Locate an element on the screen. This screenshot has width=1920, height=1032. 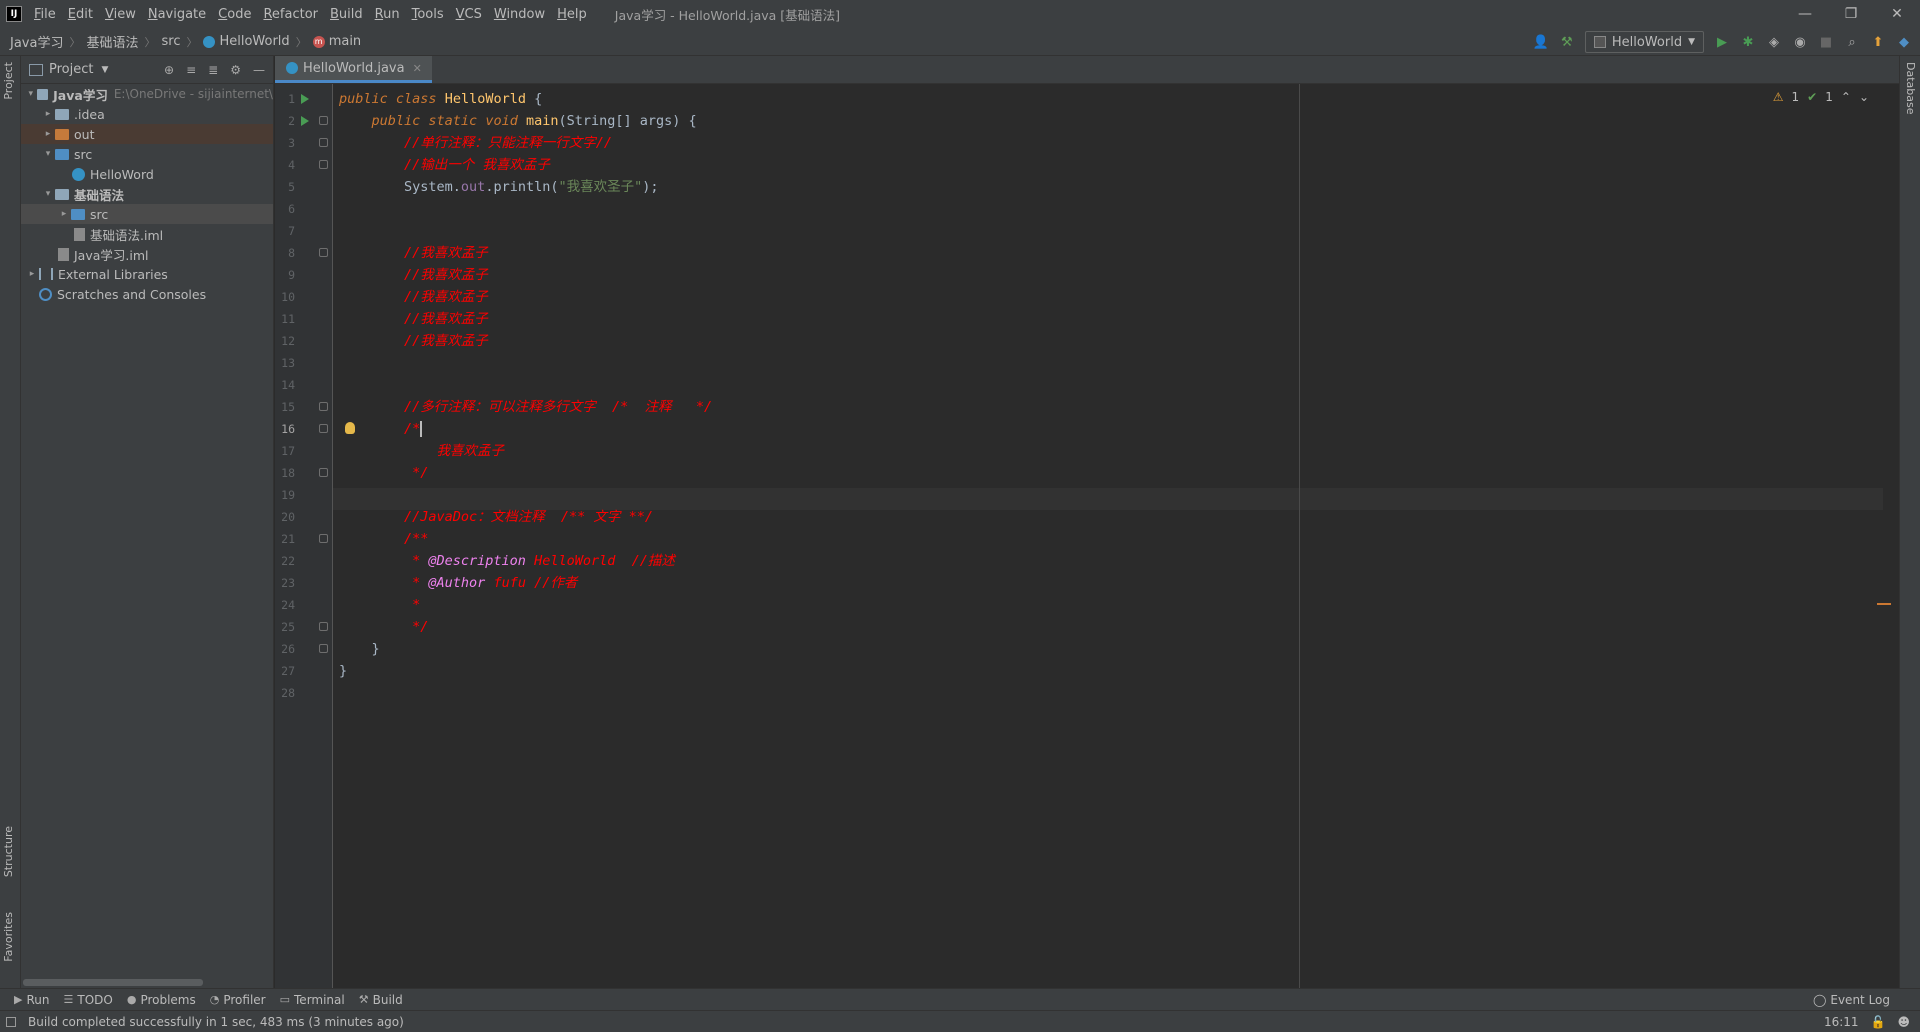
menu-refactor: Refactor is located at coordinates (294, 14).